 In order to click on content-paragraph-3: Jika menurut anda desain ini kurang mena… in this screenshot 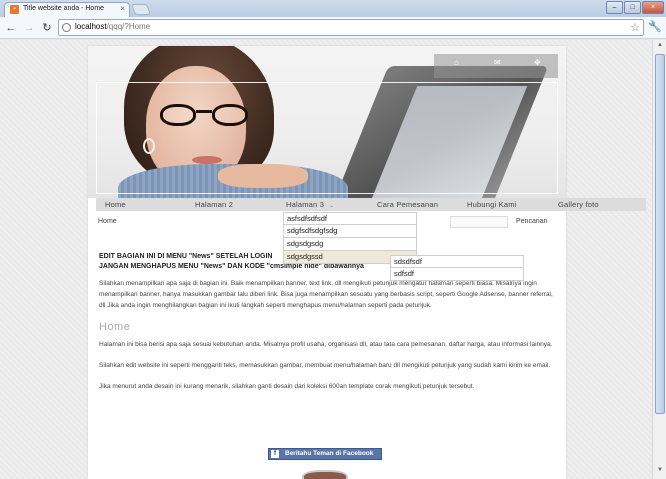, I will do `click(287, 386)`.